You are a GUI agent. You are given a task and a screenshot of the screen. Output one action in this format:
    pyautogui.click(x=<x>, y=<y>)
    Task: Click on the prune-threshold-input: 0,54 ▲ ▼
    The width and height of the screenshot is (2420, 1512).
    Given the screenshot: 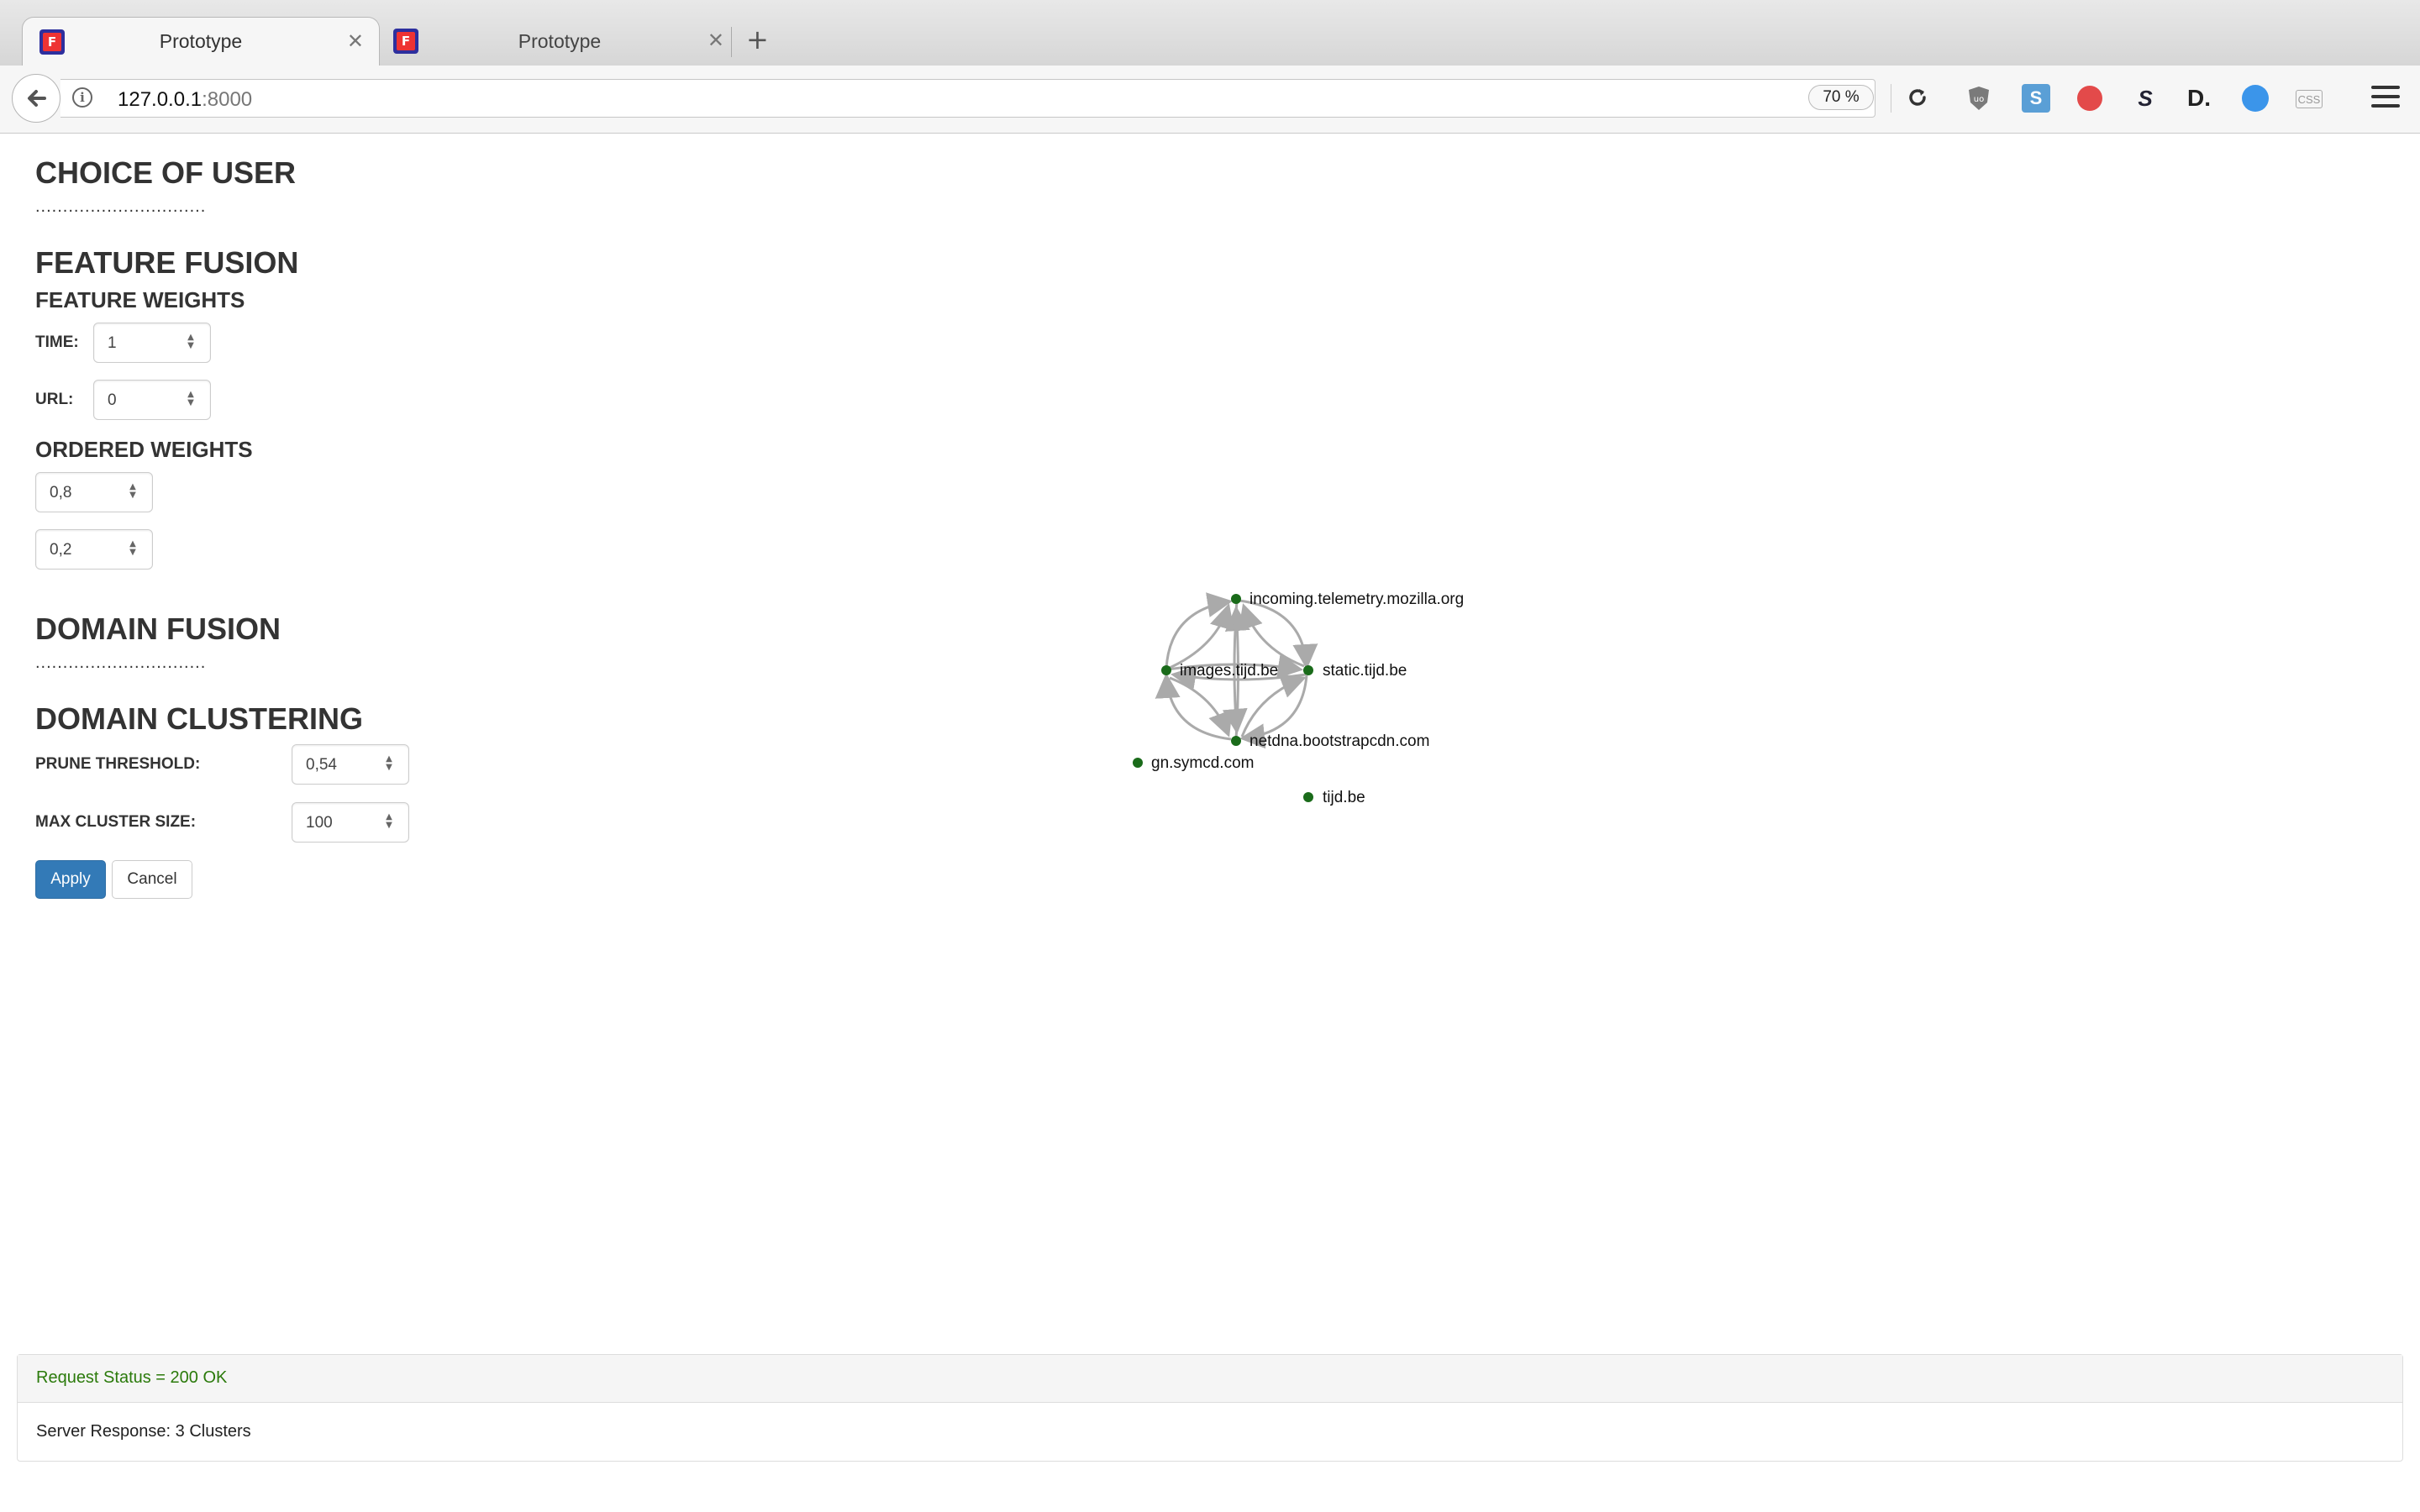 What is the action you would take?
    pyautogui.click(x=351, y=764)
    